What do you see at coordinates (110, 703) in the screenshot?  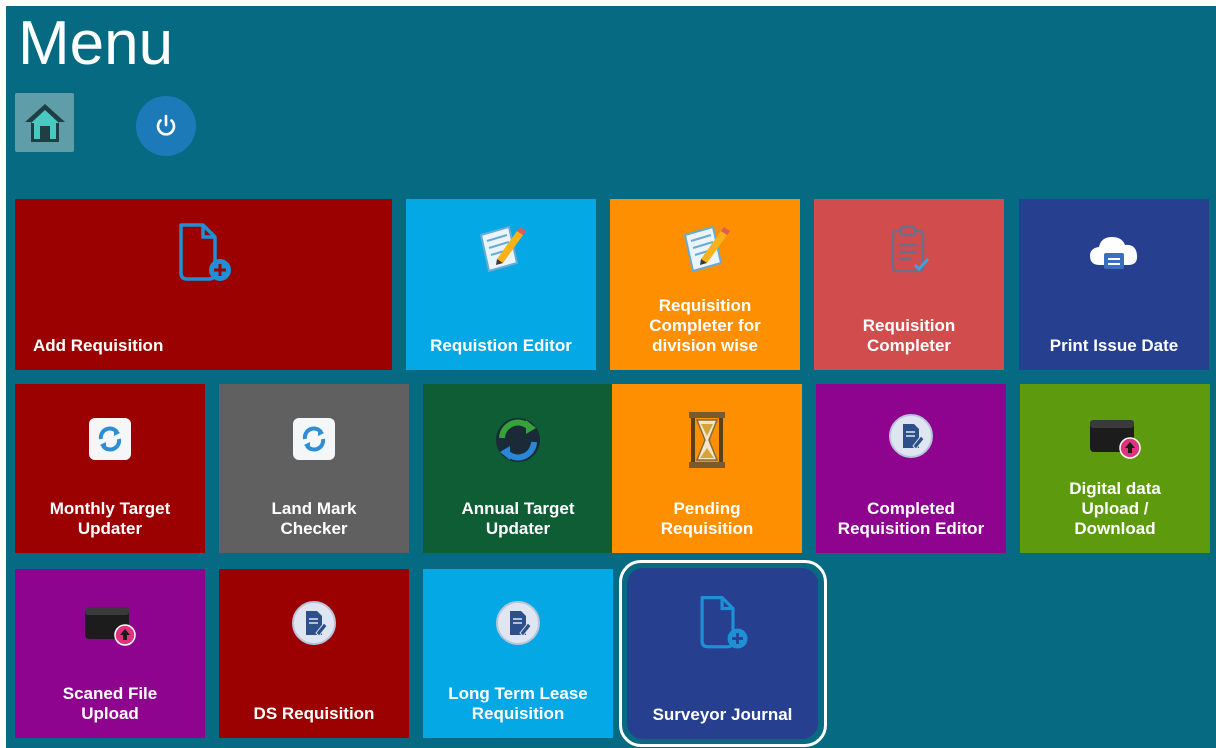 I see `tile-label: Scaned File Upload` at bounding box center [110, 703].